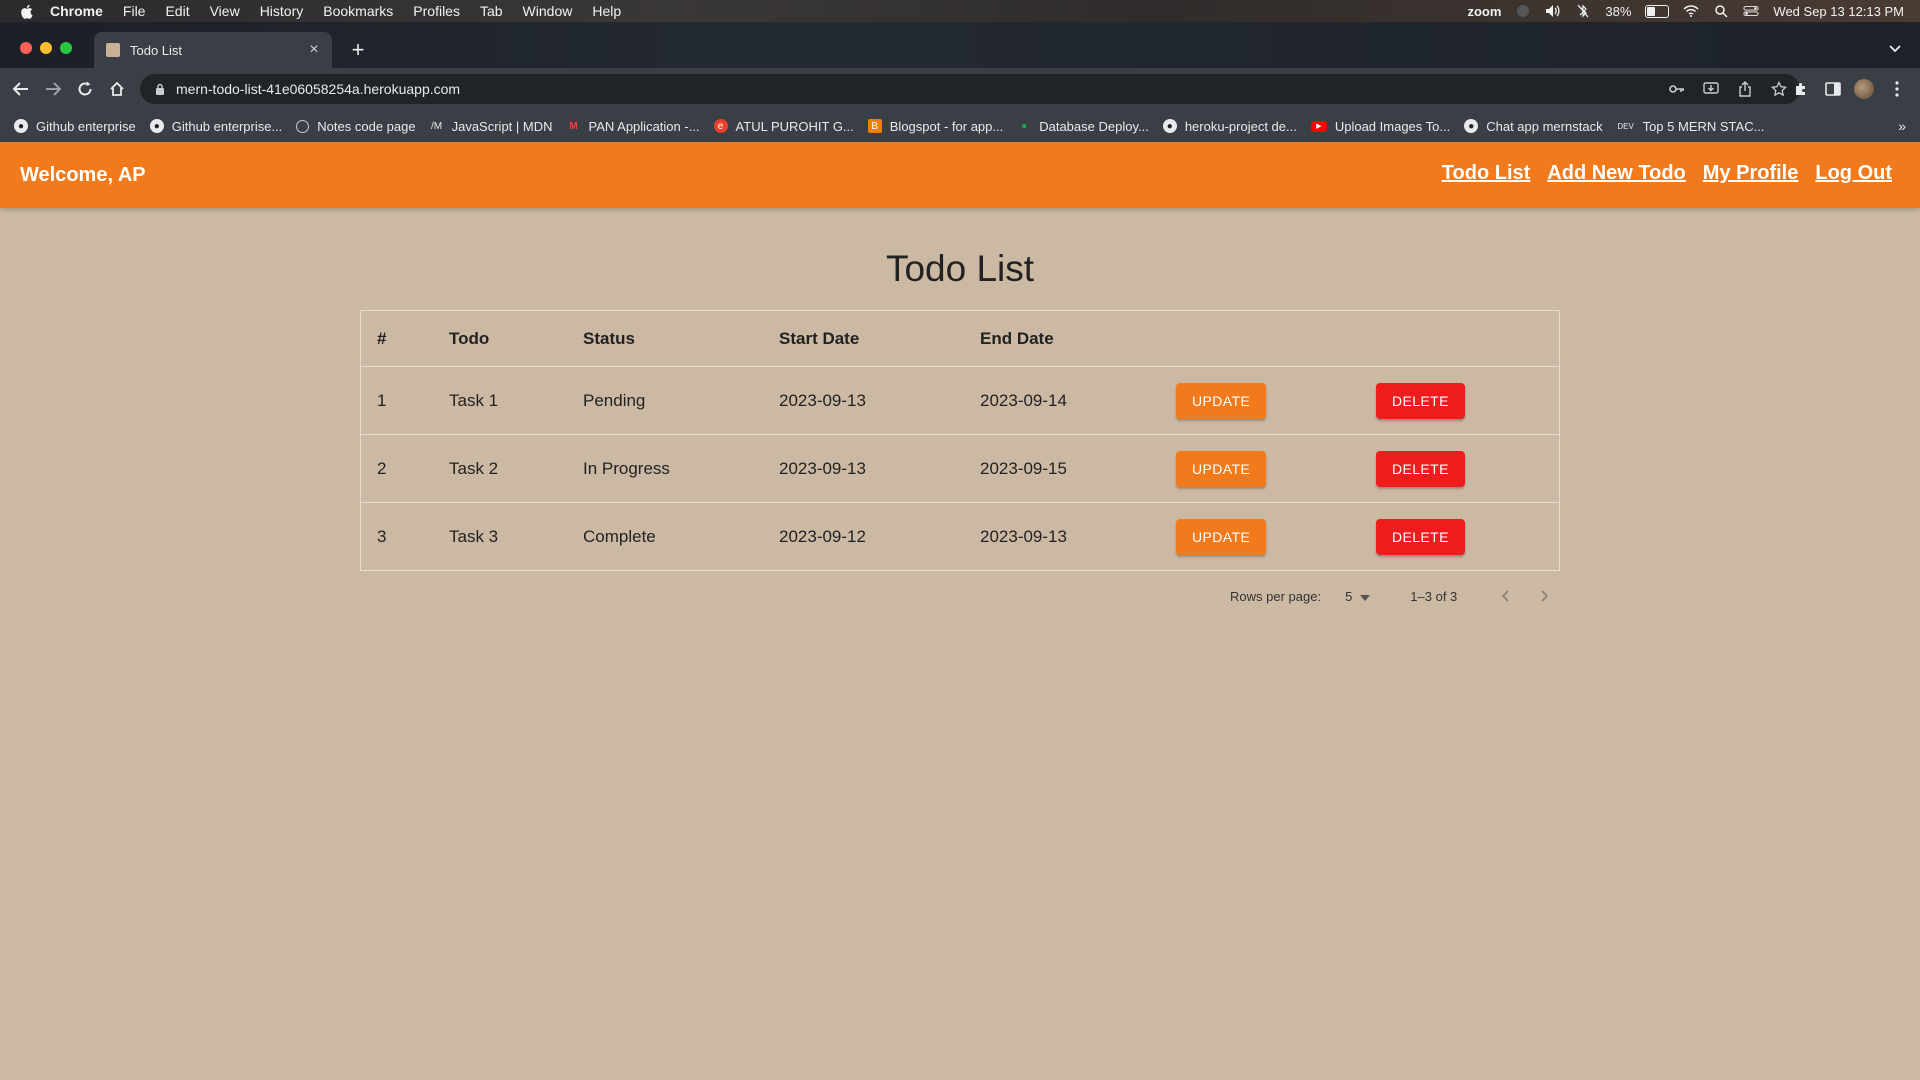 The height and width of the screenshot is (1080, 1920). Describe the element at coordinates (1902, 126) in the screenshot. I see `bookmarks-overflow-icon: »` at that location.